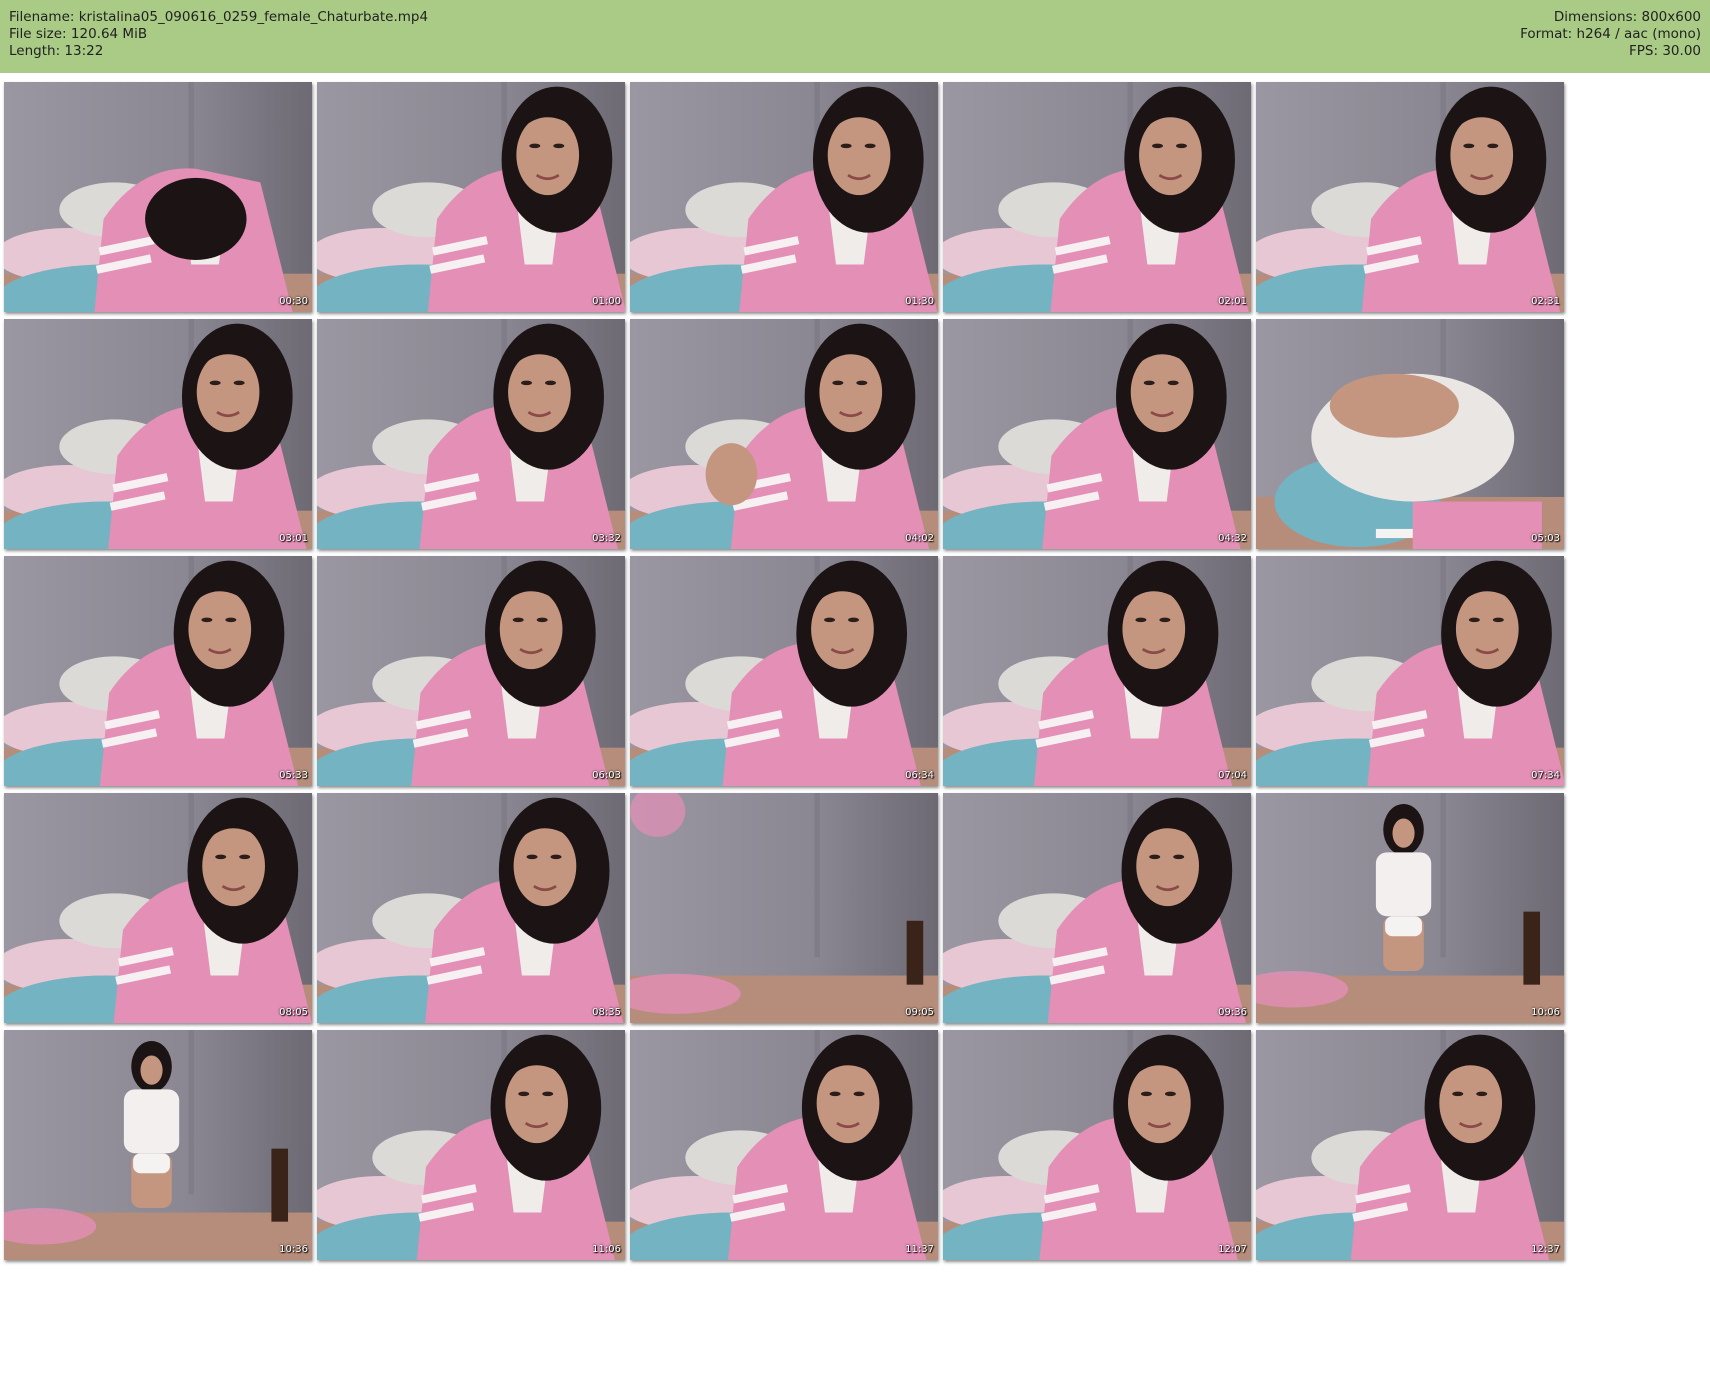 The height and width of the screenshot is (1373, 1710). I want to click on thumbnail-timestamp: 08:35, so click(606, 1012).